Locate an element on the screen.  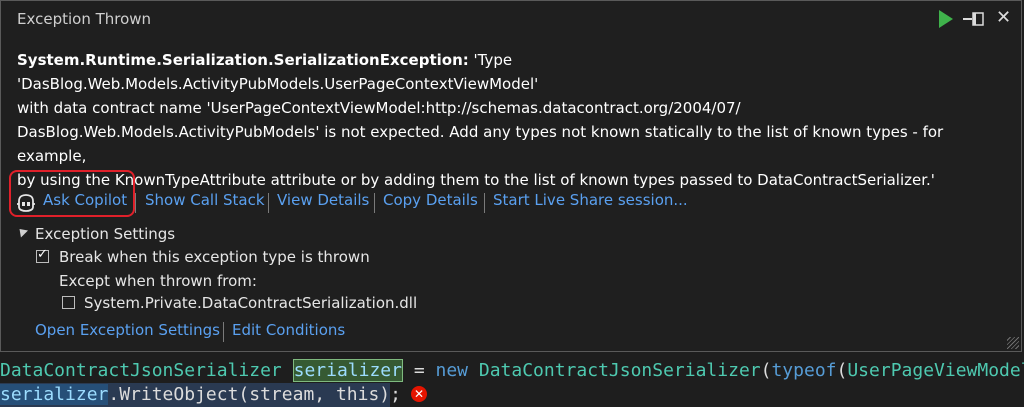
collapse-triangle-icon is located at coordinates (22, 231).